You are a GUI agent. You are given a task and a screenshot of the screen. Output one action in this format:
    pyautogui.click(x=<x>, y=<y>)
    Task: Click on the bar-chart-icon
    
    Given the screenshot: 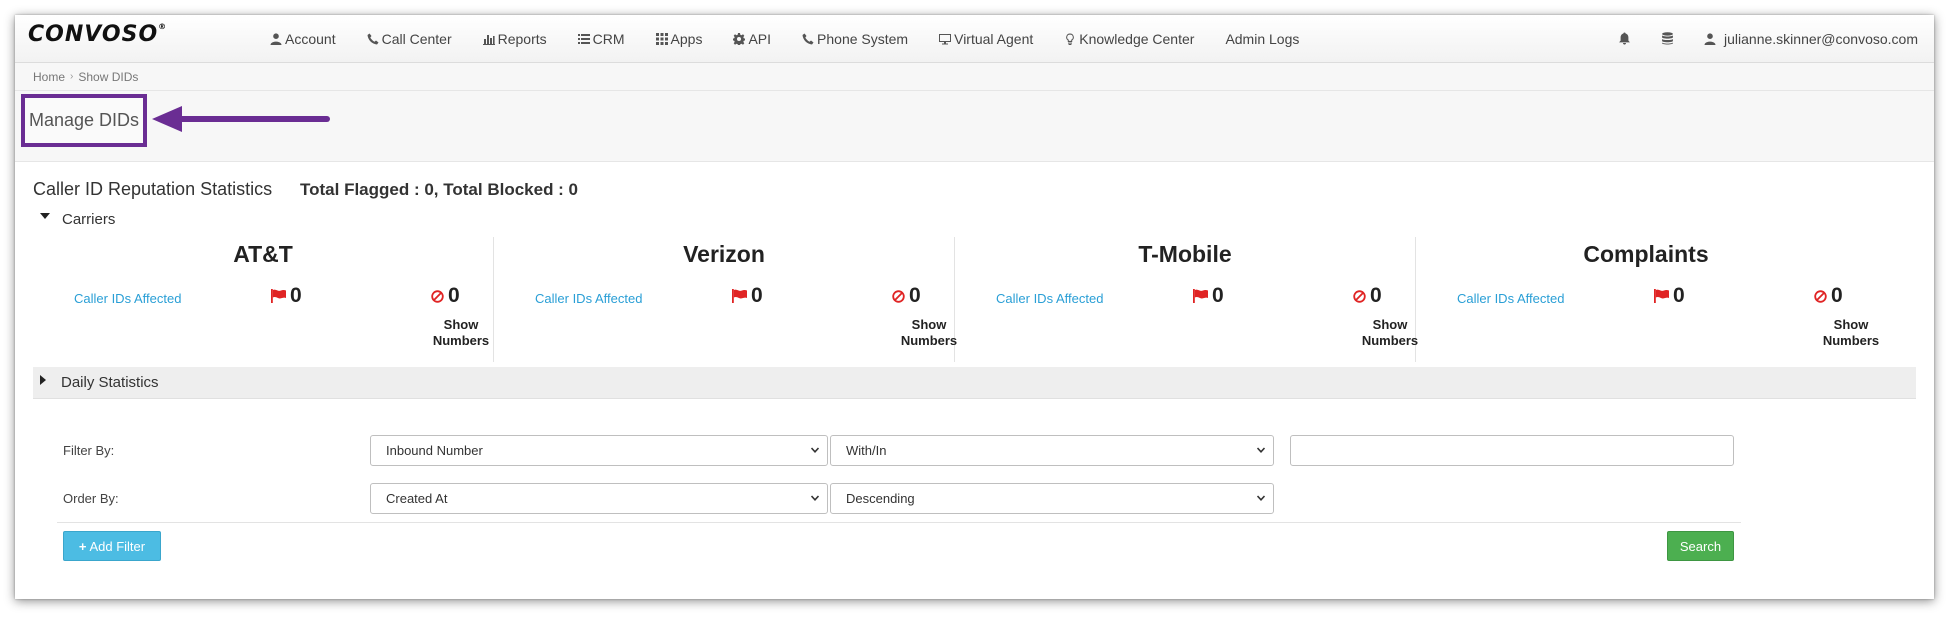 What is the action you would take?
    pyautogui.click(x=488, y=39)
    